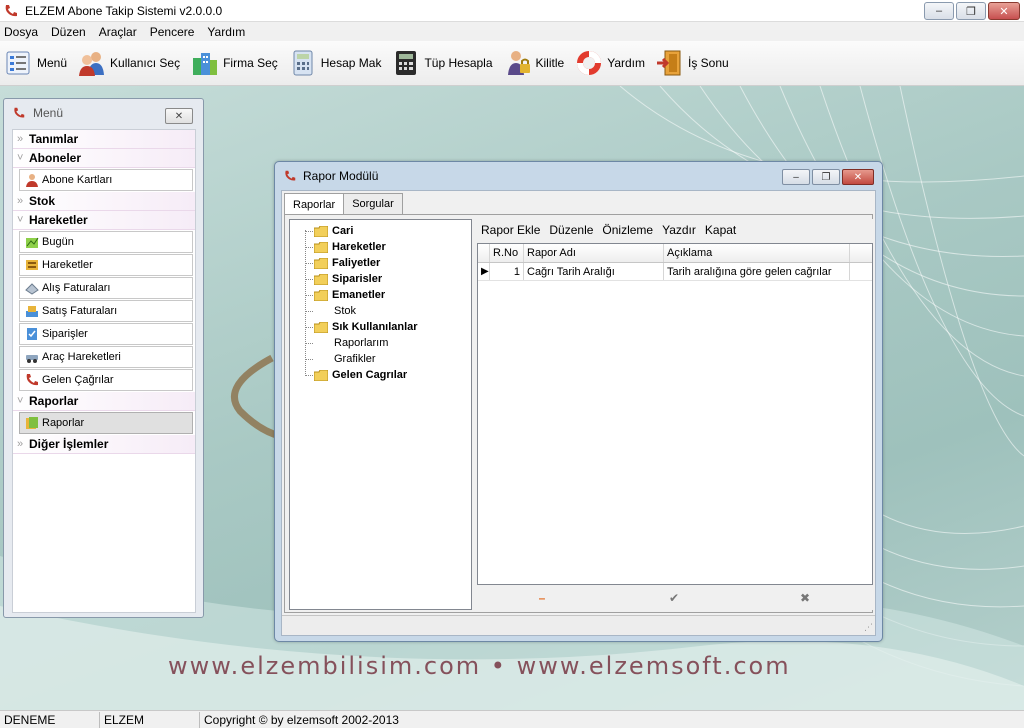  Describe the element at coordinates (594, 253) in the screenshot. I see `grid-header-rapor-adi: Rapor Adı` at that location.